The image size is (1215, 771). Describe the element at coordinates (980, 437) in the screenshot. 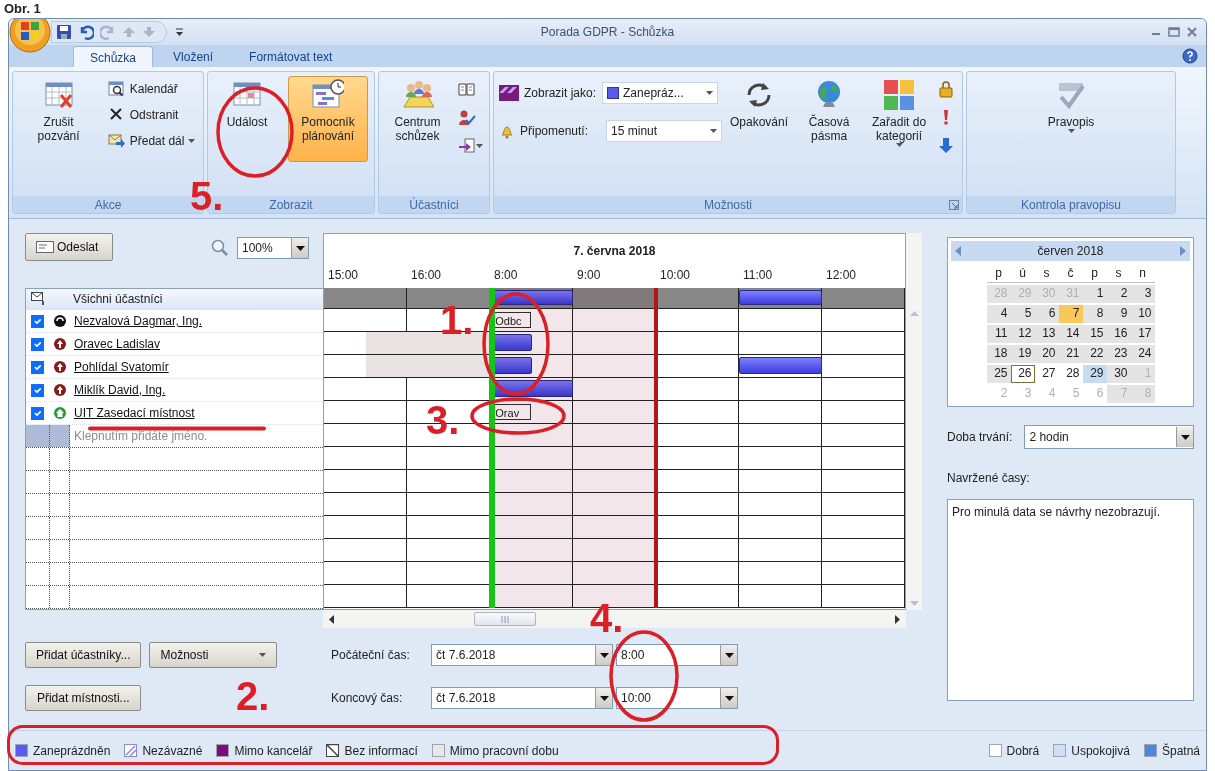

I see `field-label: Doba trvání:` at that location.